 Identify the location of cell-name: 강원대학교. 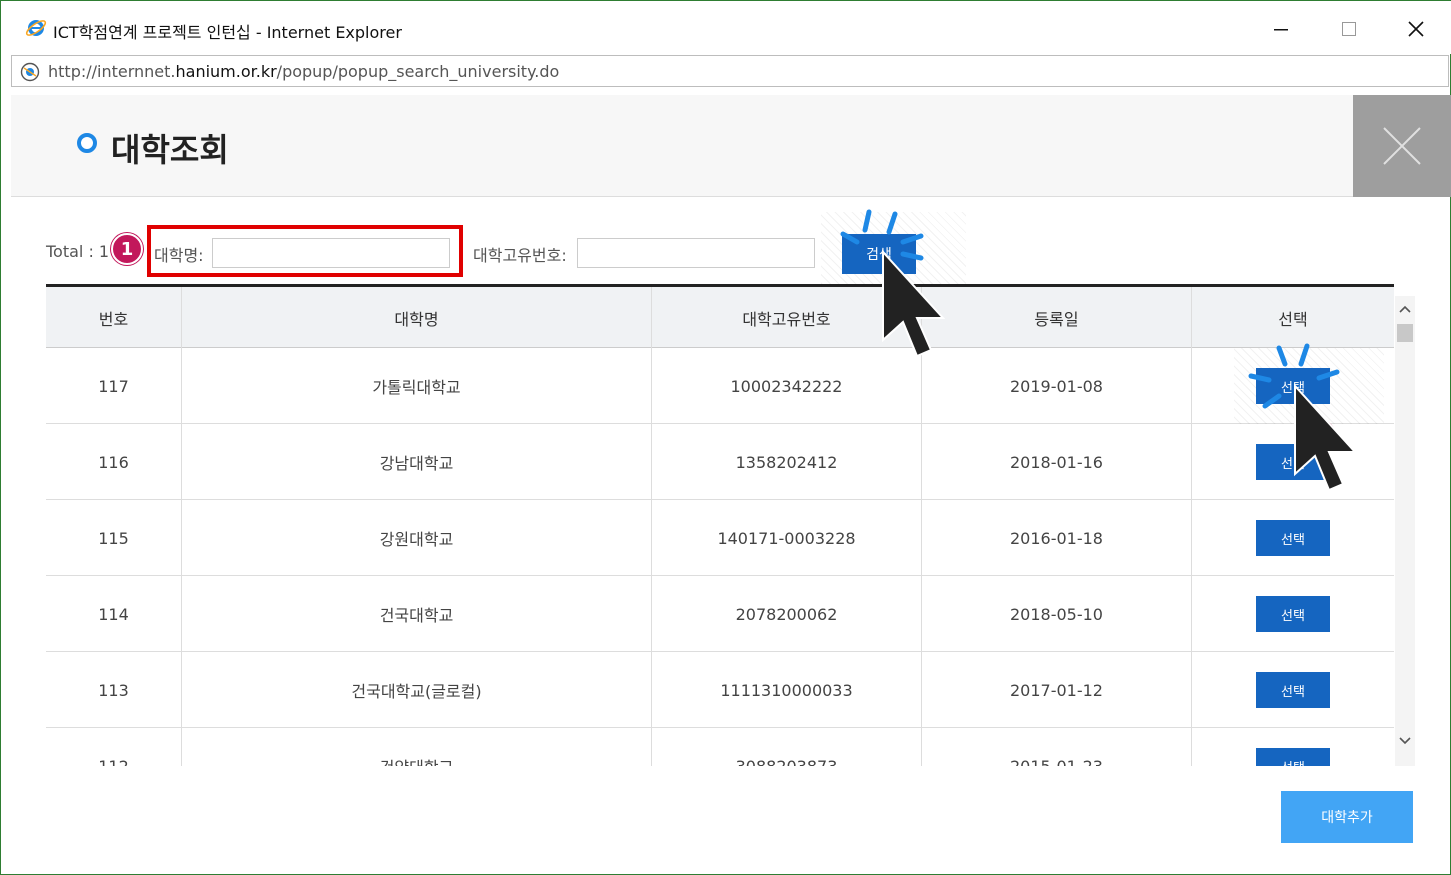
(417, 538).